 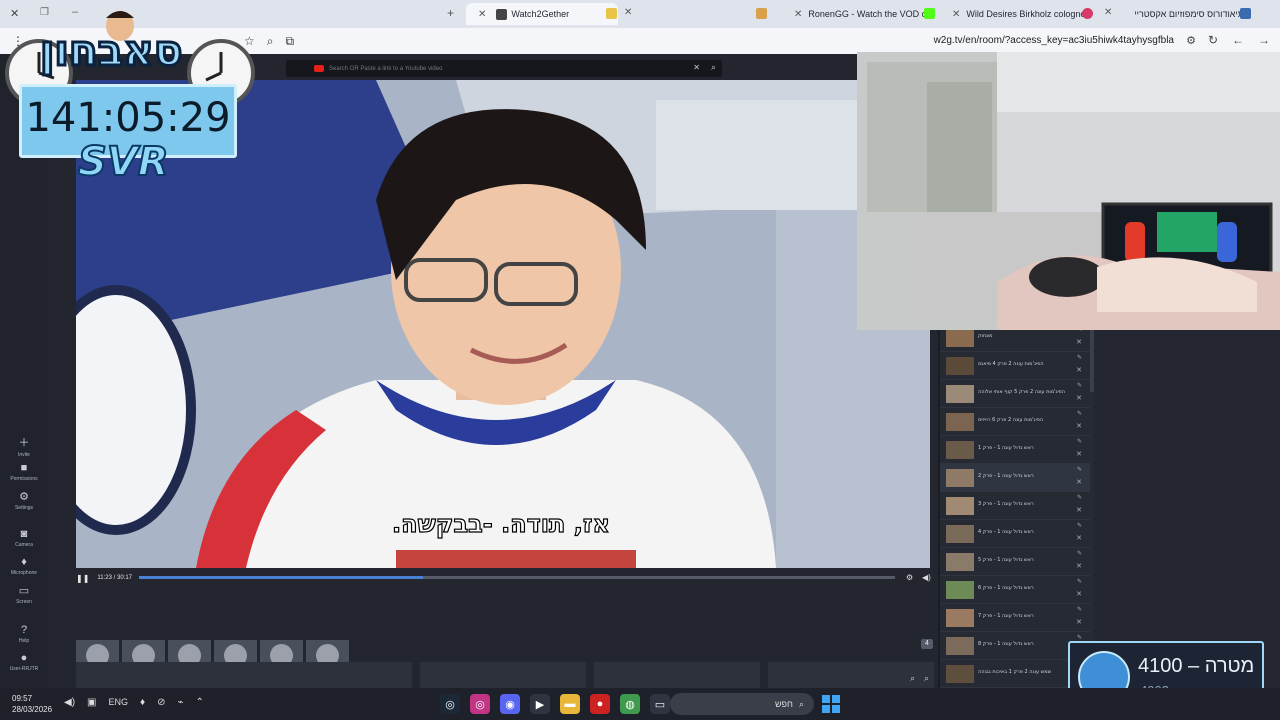 I want to click on minimize-window-icon: –, so click(x=75, y=12).